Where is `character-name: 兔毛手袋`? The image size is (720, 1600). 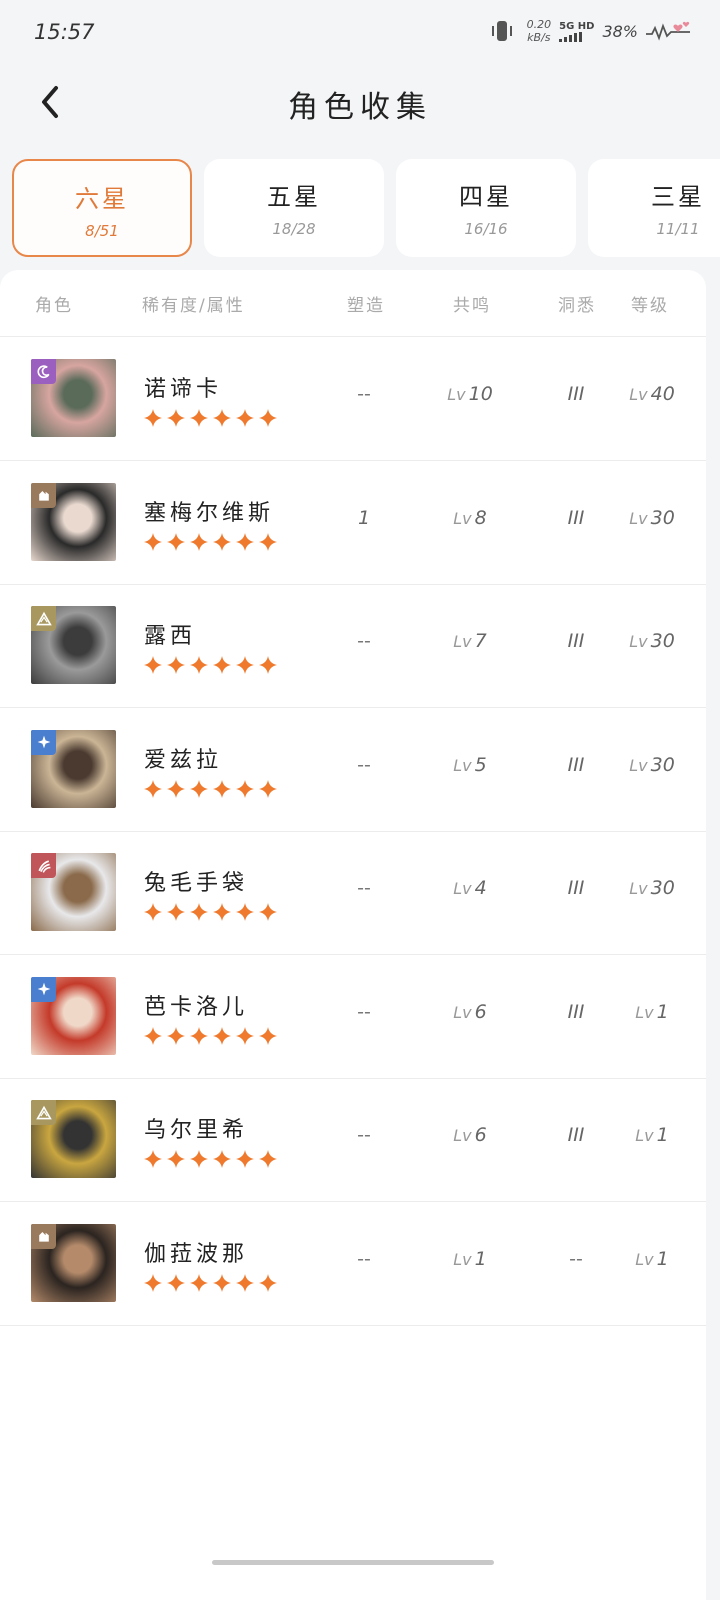
character-name: 兔毛手袋 is located at coordinates (196, 883).